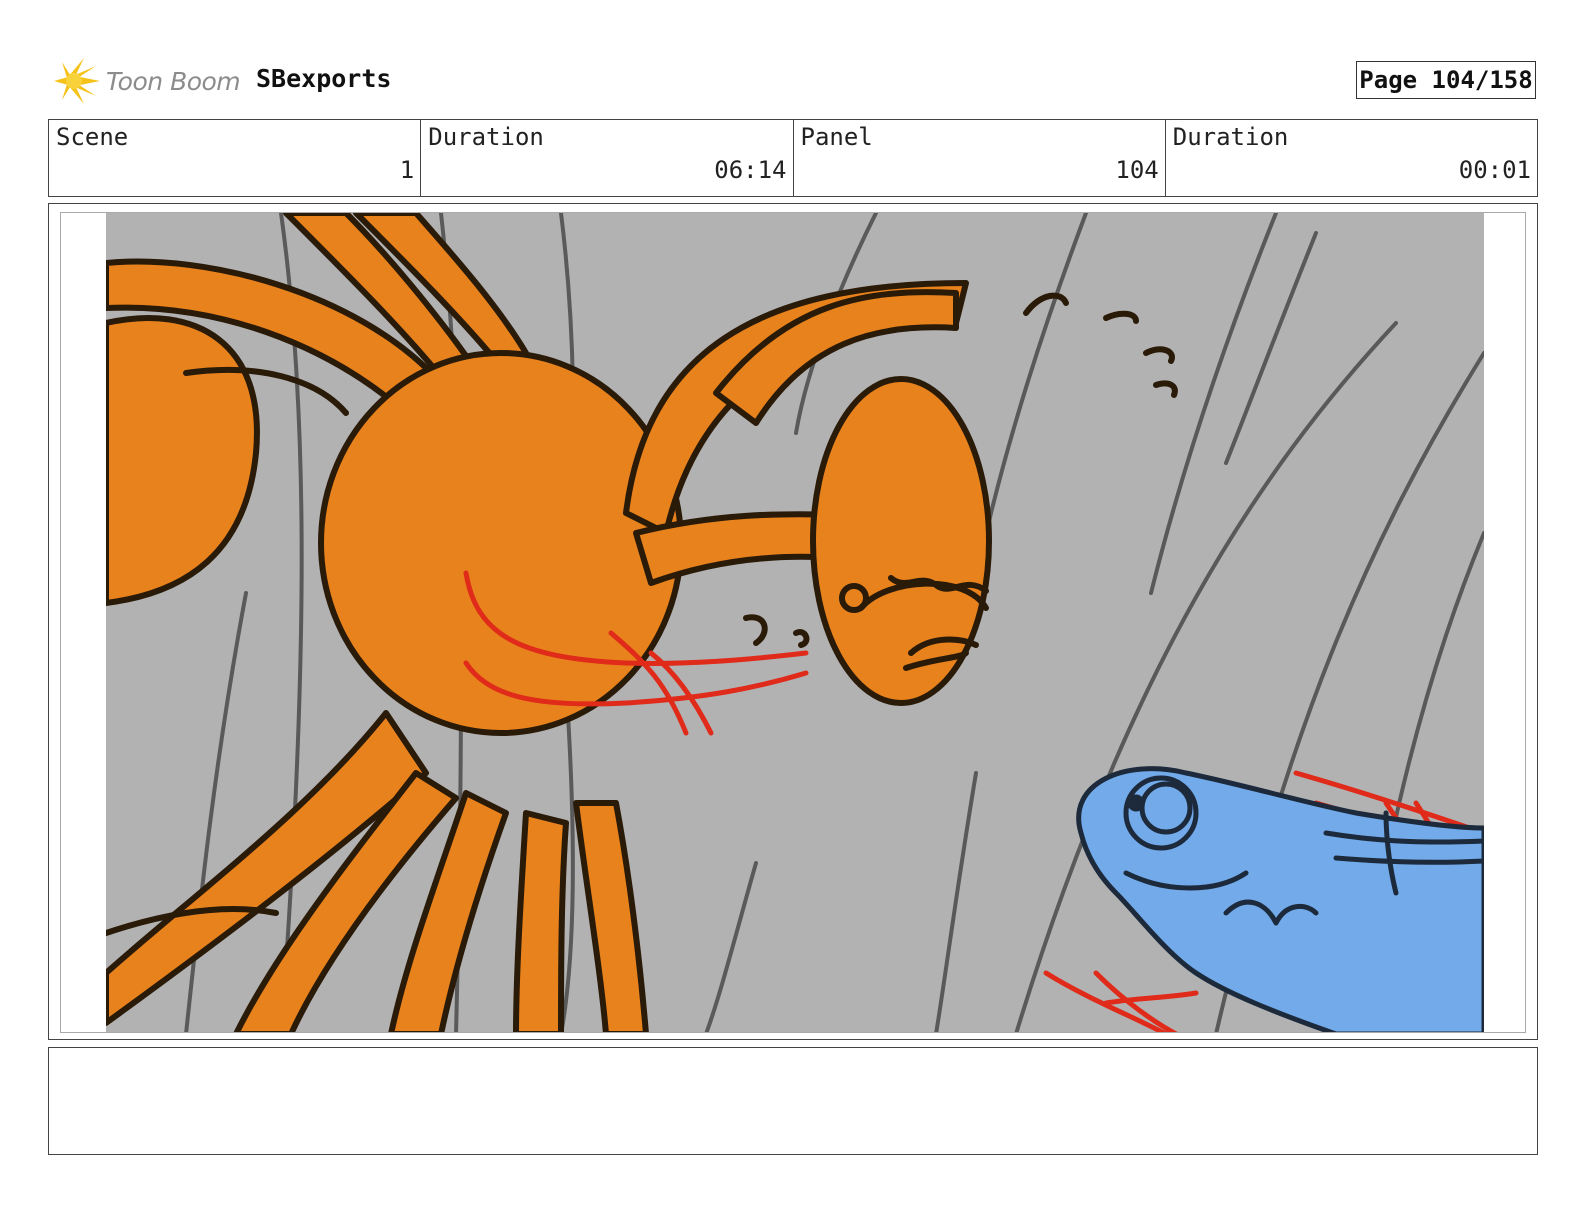 This screenshot has height=1224, width=1584. Describe the element at coordinates (1137, 170) in the screenshot. I see `panel-value: 104` at that location.